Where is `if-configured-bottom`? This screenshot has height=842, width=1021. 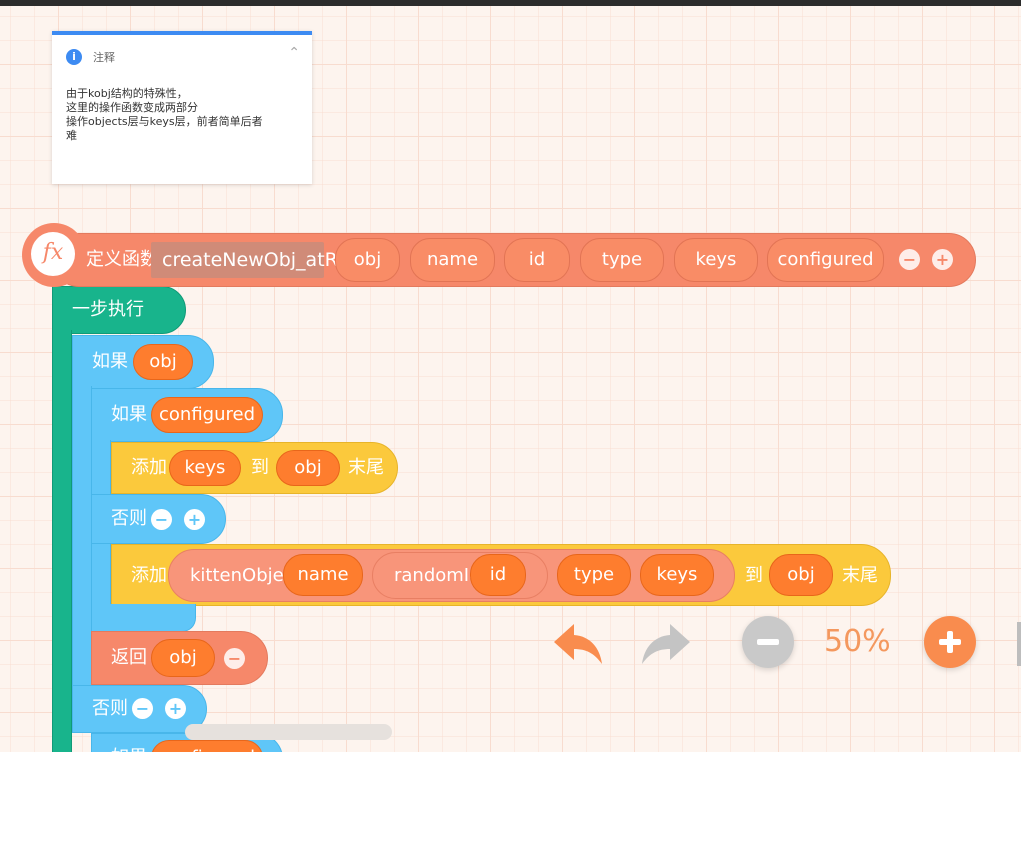 if-configured-bottom is located at coordinates (143, 618).